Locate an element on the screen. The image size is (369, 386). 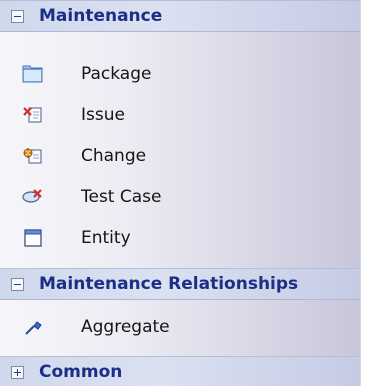
section-title: Maintenance Relationships is located at coordinates (169, 284).